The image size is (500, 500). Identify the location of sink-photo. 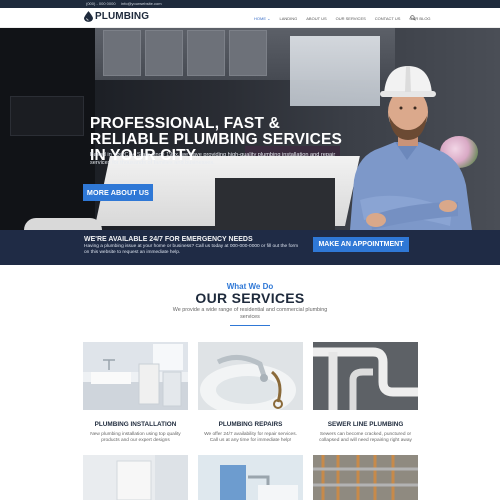
(250, 477).